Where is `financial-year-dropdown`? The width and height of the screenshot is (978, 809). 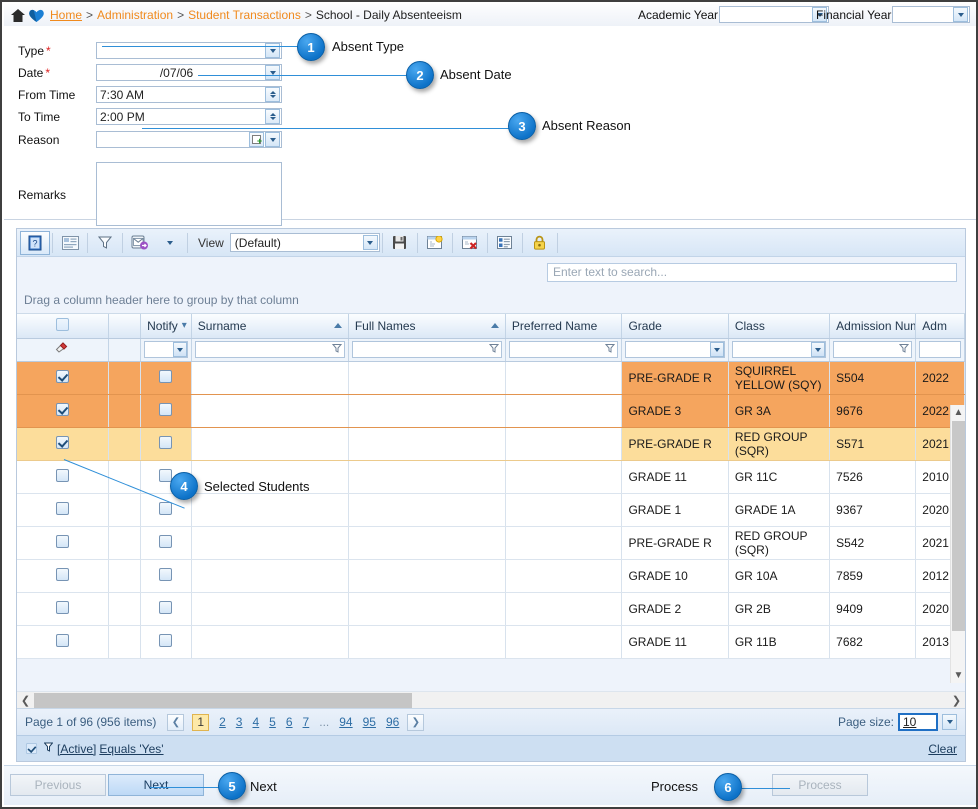
financial-year-dropdown is located at coordinates (931, 14).